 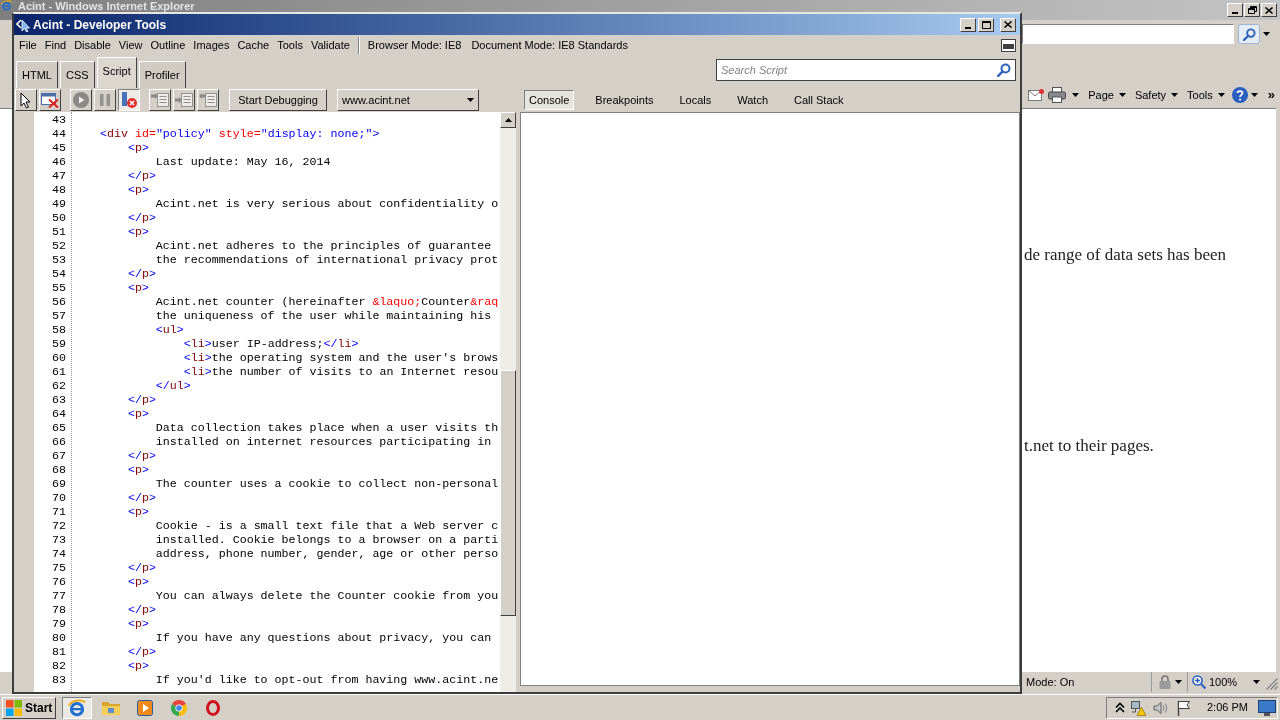 I want to click on line-number: 44, so click(x=59, y=134).